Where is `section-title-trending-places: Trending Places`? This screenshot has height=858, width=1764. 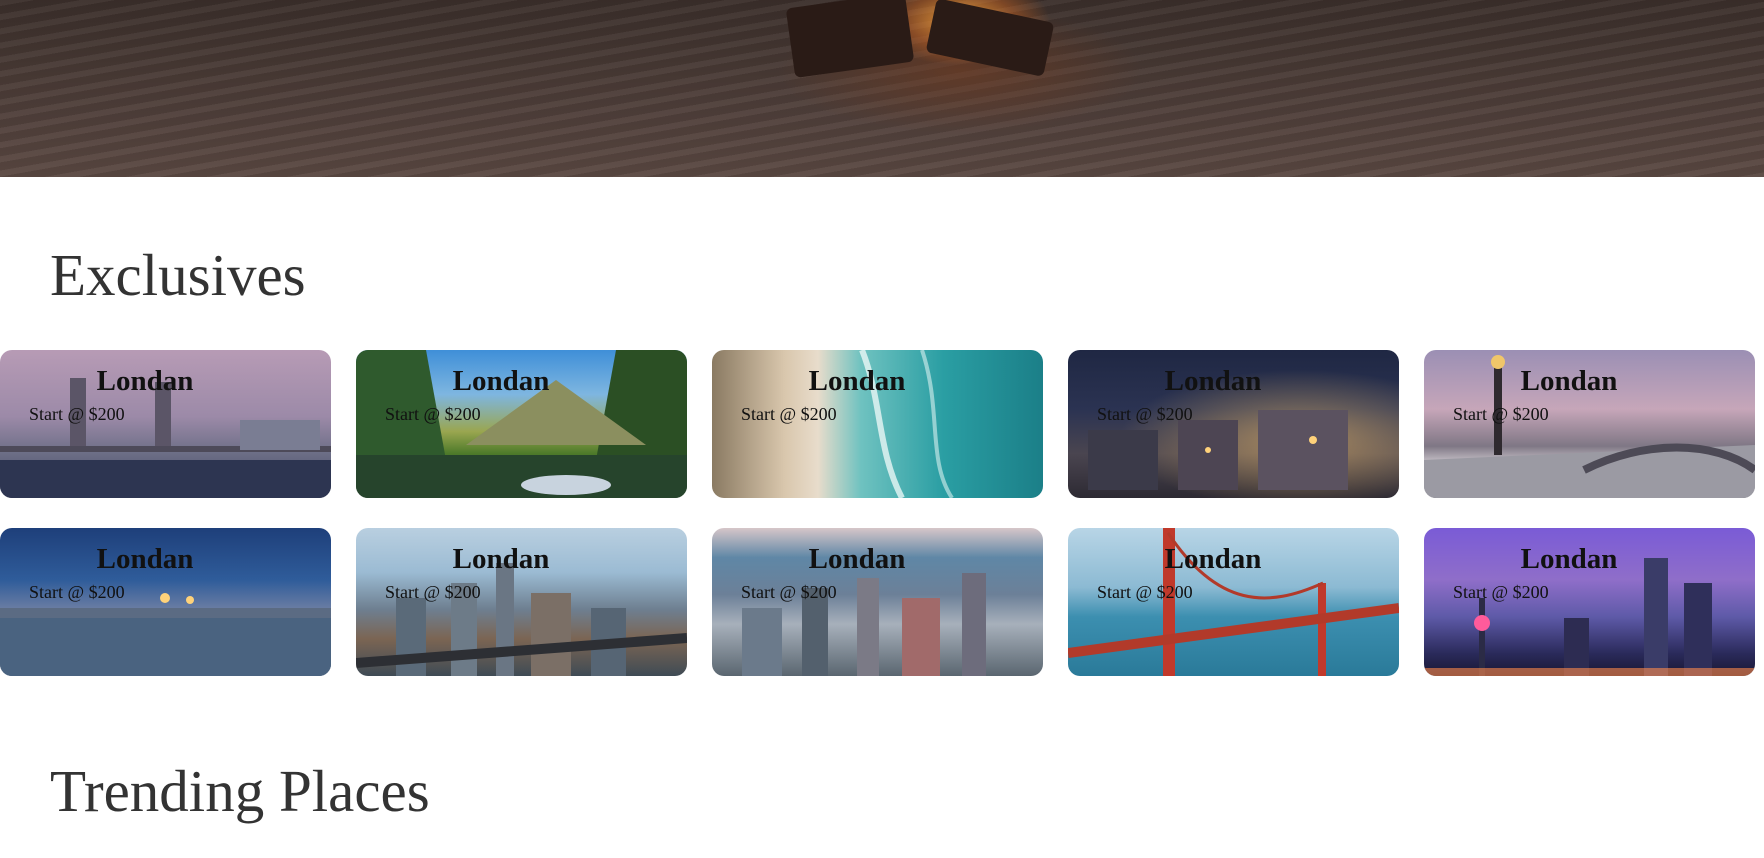
section-title-trending-places: Trending Places is located at coordinates (240, 791).